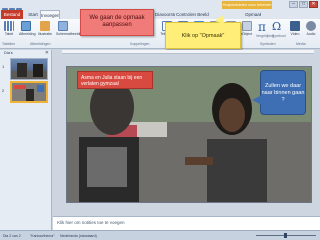 Image resolution: width=320 pixels, height=240 pixels. I want to click on clipart-icon, so click(45, 26).